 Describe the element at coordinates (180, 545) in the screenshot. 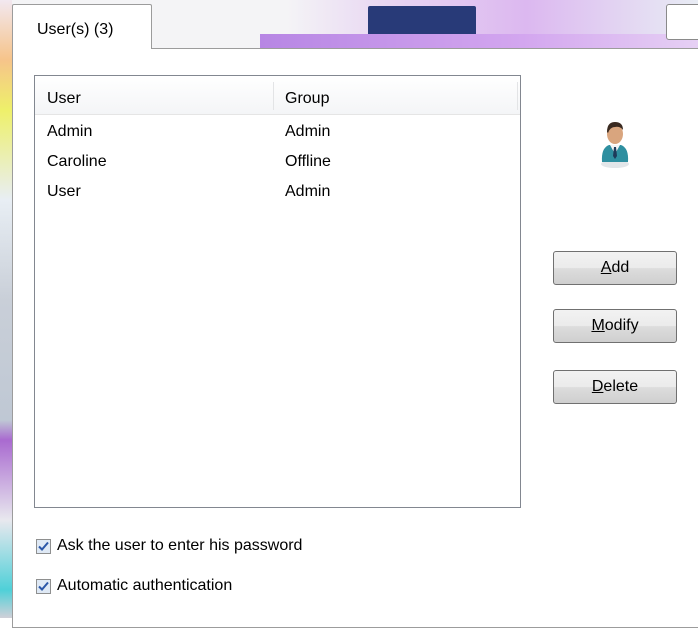

I see `ask-password-label: Ask the user to enter his password` at that location.